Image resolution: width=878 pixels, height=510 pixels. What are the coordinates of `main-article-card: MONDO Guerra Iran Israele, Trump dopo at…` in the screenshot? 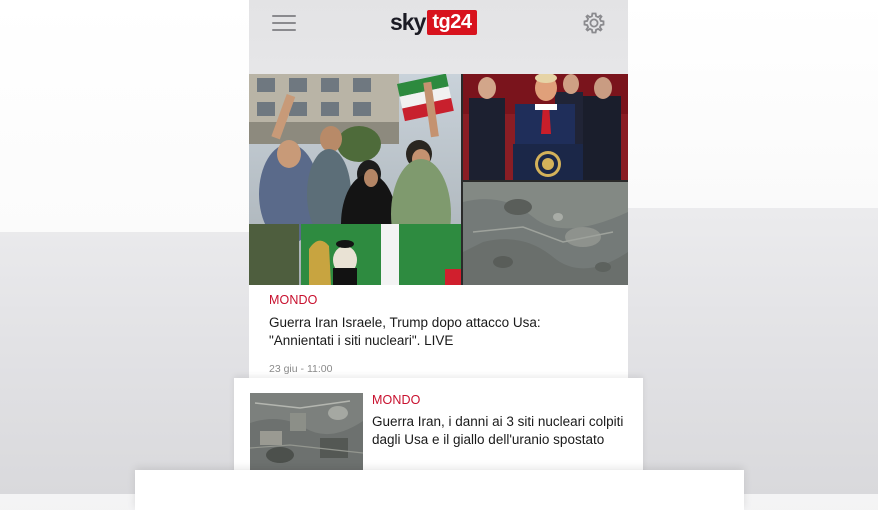 It's located at (438, 335).